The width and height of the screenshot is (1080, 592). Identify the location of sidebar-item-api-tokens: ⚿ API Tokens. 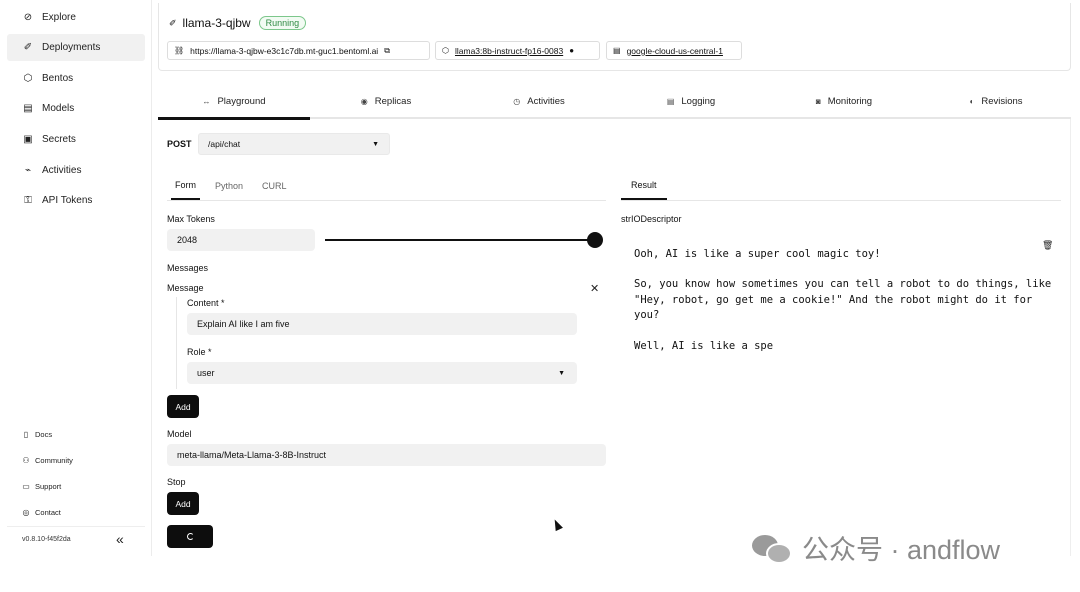
(76, 200).